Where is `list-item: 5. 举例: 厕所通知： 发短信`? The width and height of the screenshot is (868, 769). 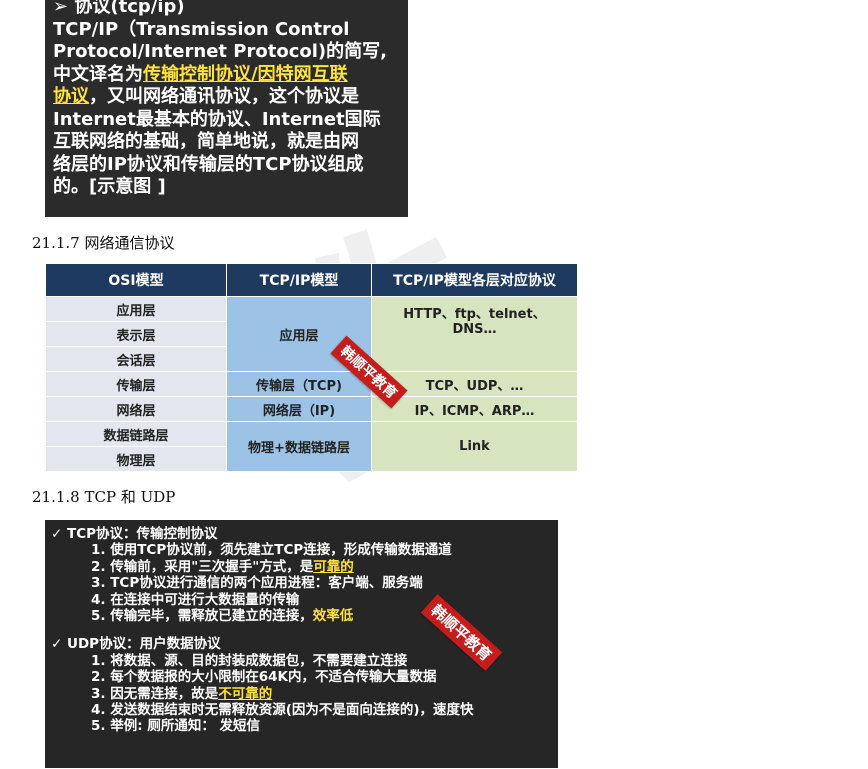 list-item: 5. 举例: 厕所通知： 发短信 is located at coordinates (176, 726).